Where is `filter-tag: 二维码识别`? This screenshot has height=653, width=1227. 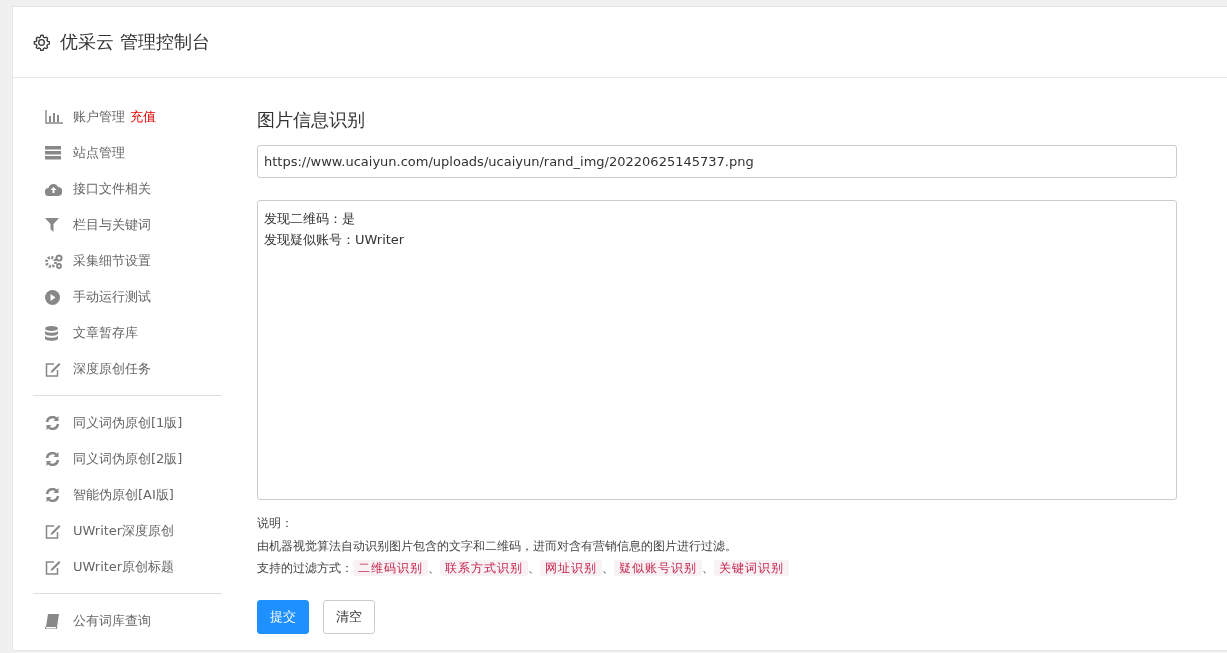
filter-tag: 二维码识别 is located at coordinates (390, 568).